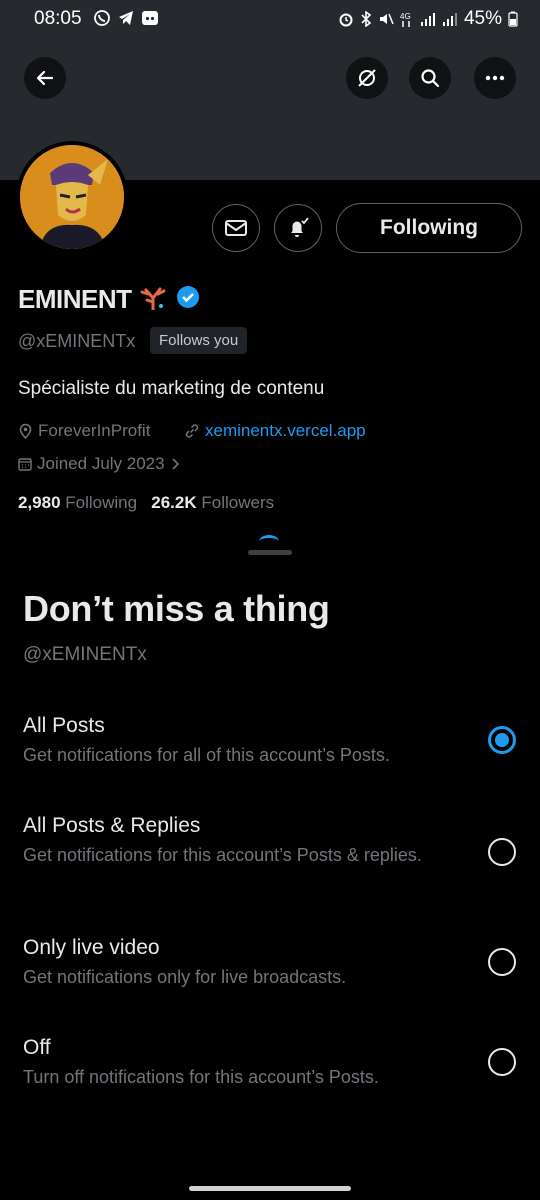 The image size is (540, 1200). Describe the element at coordinates (150, 18) in the screenshot. I see `discord-icon` at that location.